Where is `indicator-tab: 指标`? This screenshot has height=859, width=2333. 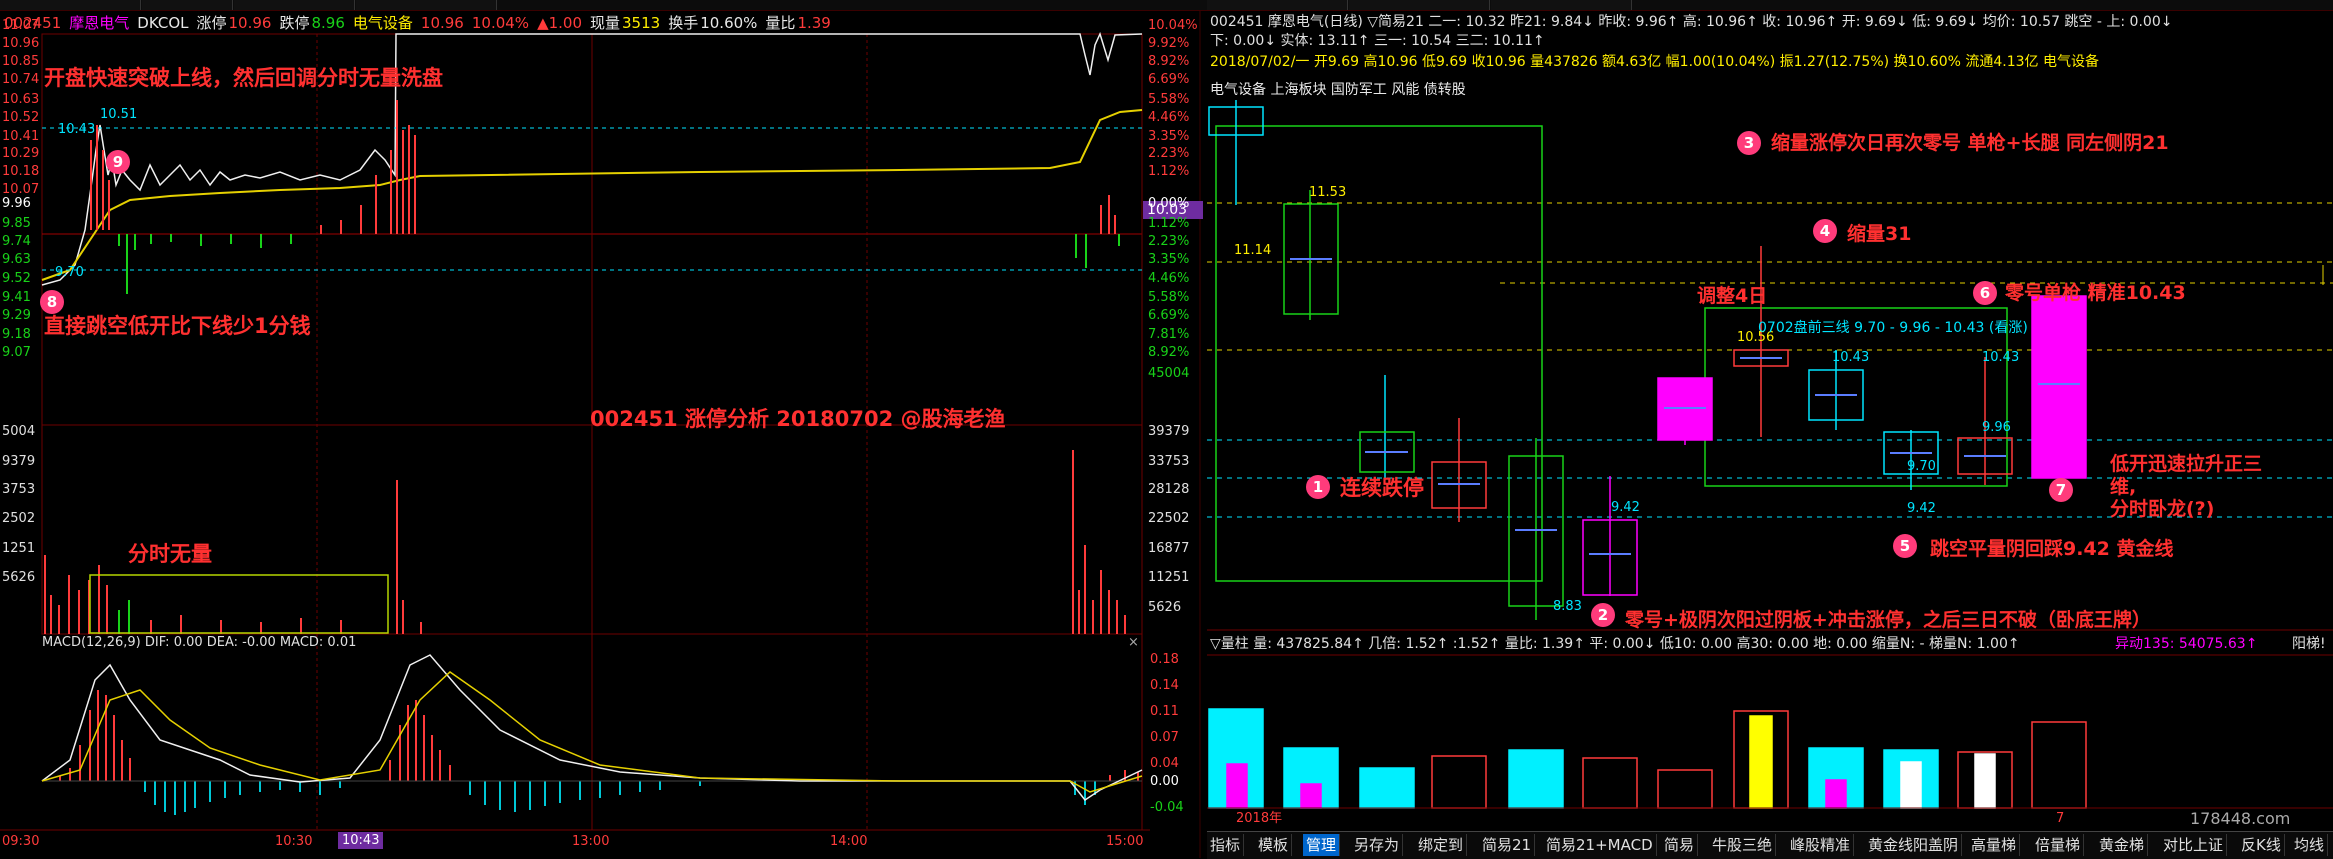
indicator-tab: 指标 is located at coordinates (1226, 845).